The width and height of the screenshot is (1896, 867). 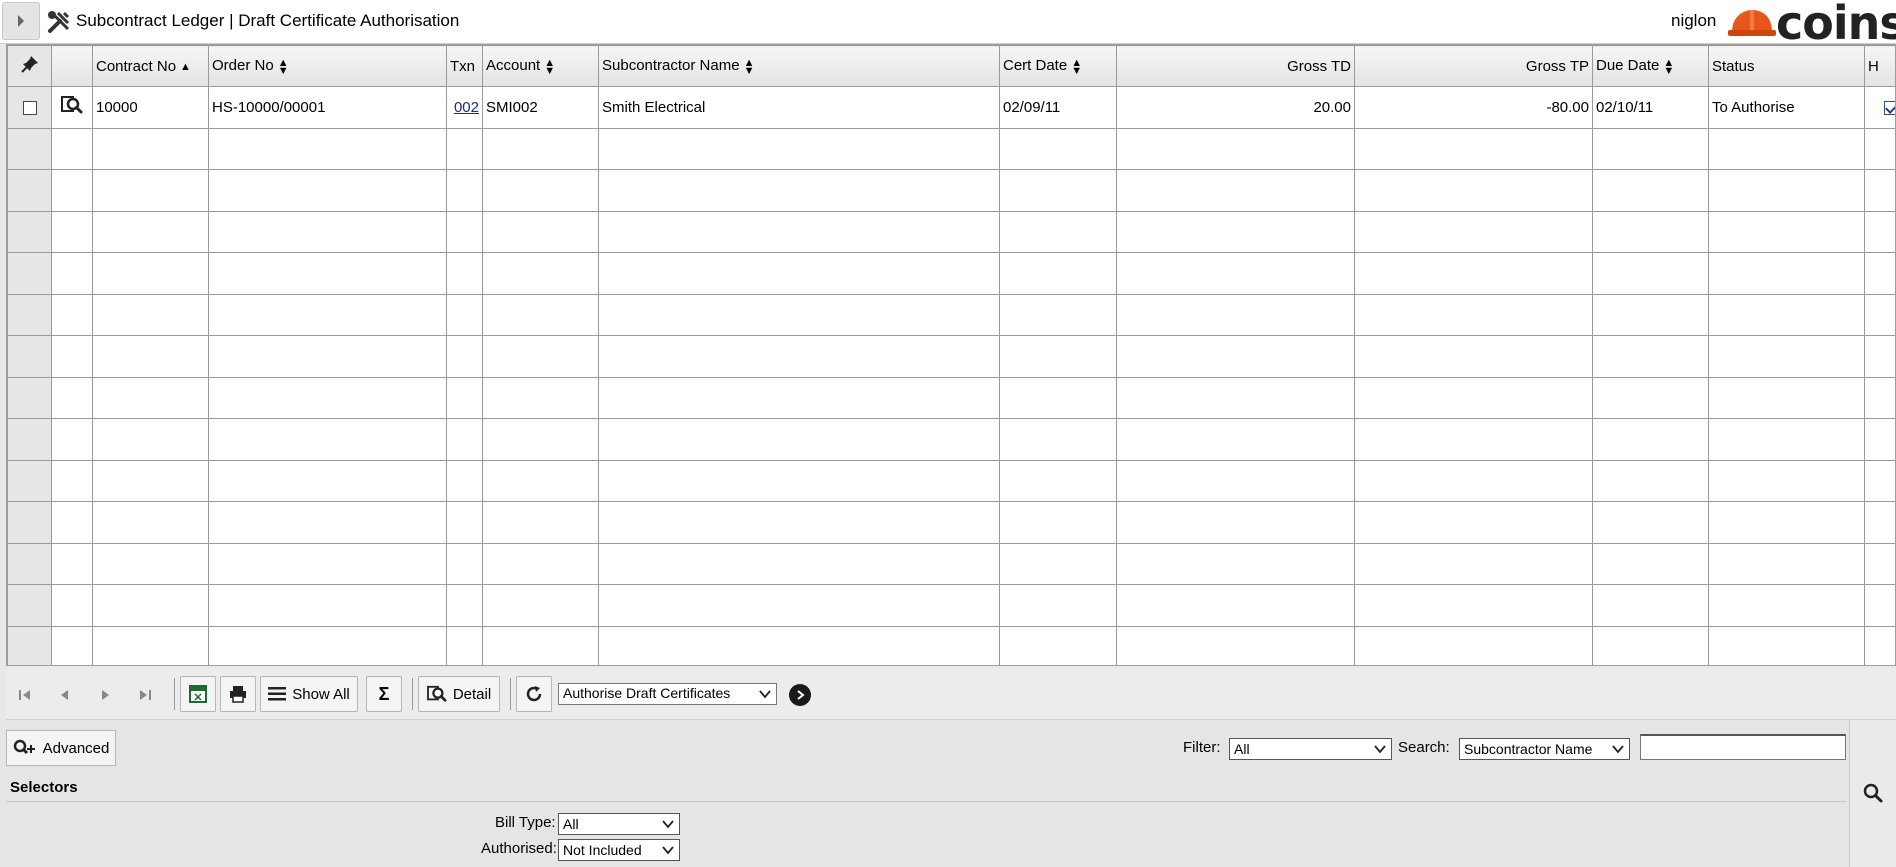 What do you see at coordinates (1650, 66) in the screenshot?
I see `column-header-due-date: Due Date ▲ ▼` at bounding box center [1650, 66].